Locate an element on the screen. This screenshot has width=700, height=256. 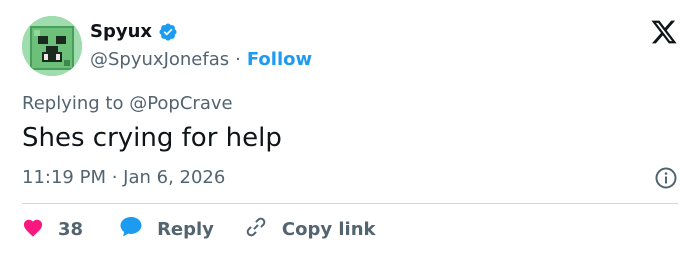
avatar is located at coordinates (52, 46).